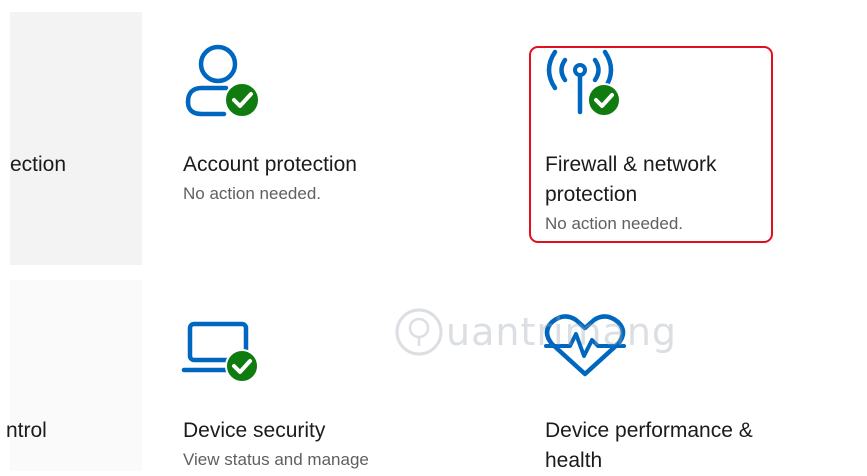  Describe the element at coordinates (574, 460) in the screenshot. I see `device-performance-title-line2: health` at that location.